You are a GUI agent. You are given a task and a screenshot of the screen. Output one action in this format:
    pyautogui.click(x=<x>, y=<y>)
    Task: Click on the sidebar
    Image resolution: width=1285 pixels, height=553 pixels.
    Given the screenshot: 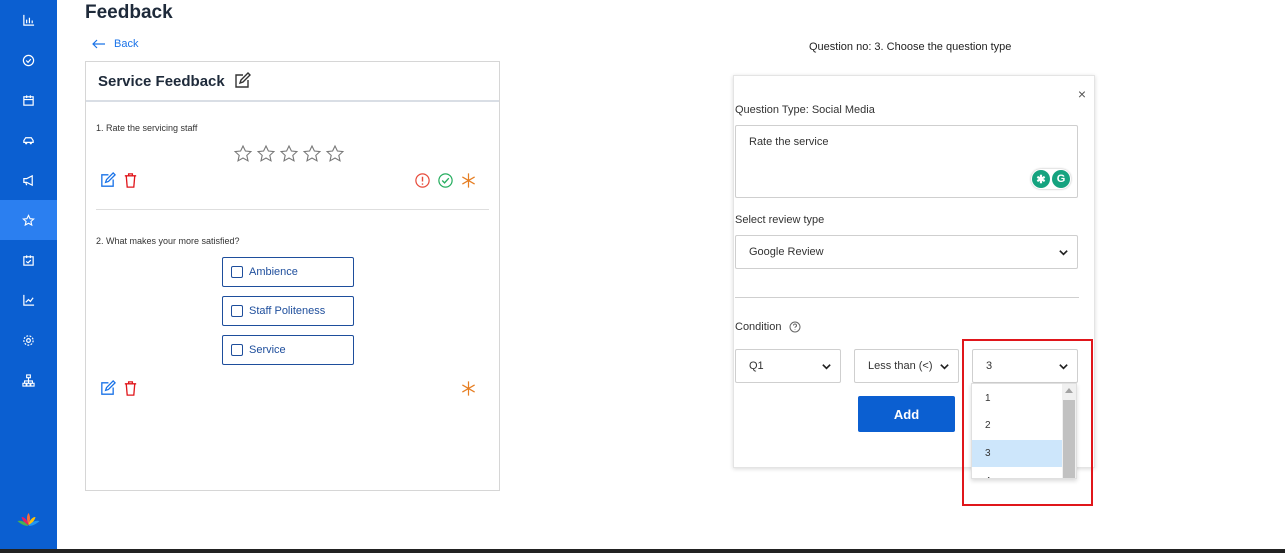 What is the action you would take?
    pyautogui.click(x=28, y=275)
    